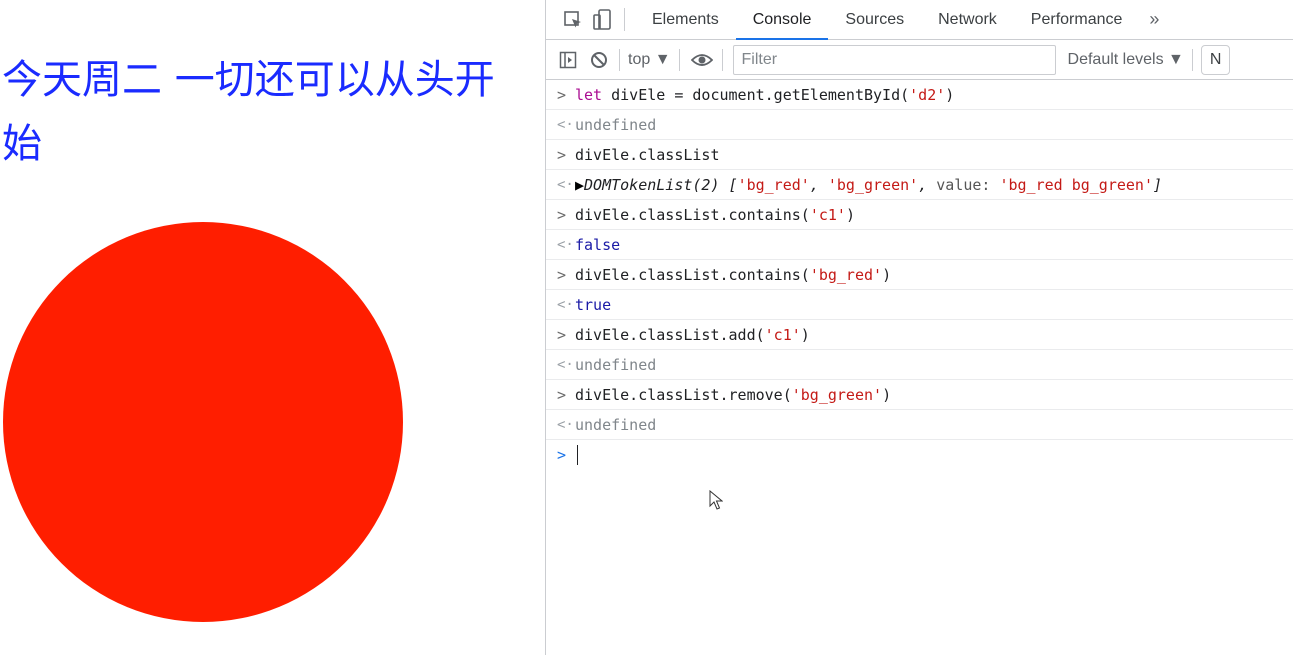 Image resolution: width=1293 pixels, height=655 pixels. I want to click on console-input-line: > divEle.classList.contains('c1'), so click(919, 215).